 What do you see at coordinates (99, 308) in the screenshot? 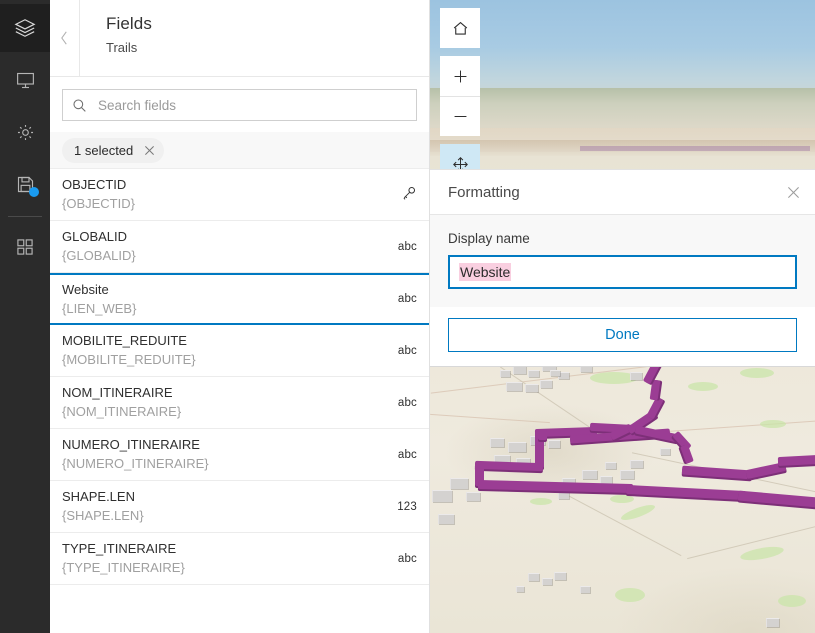
I see `field-alias: {LIEN_WEB}` at bounding box center [99, 308].